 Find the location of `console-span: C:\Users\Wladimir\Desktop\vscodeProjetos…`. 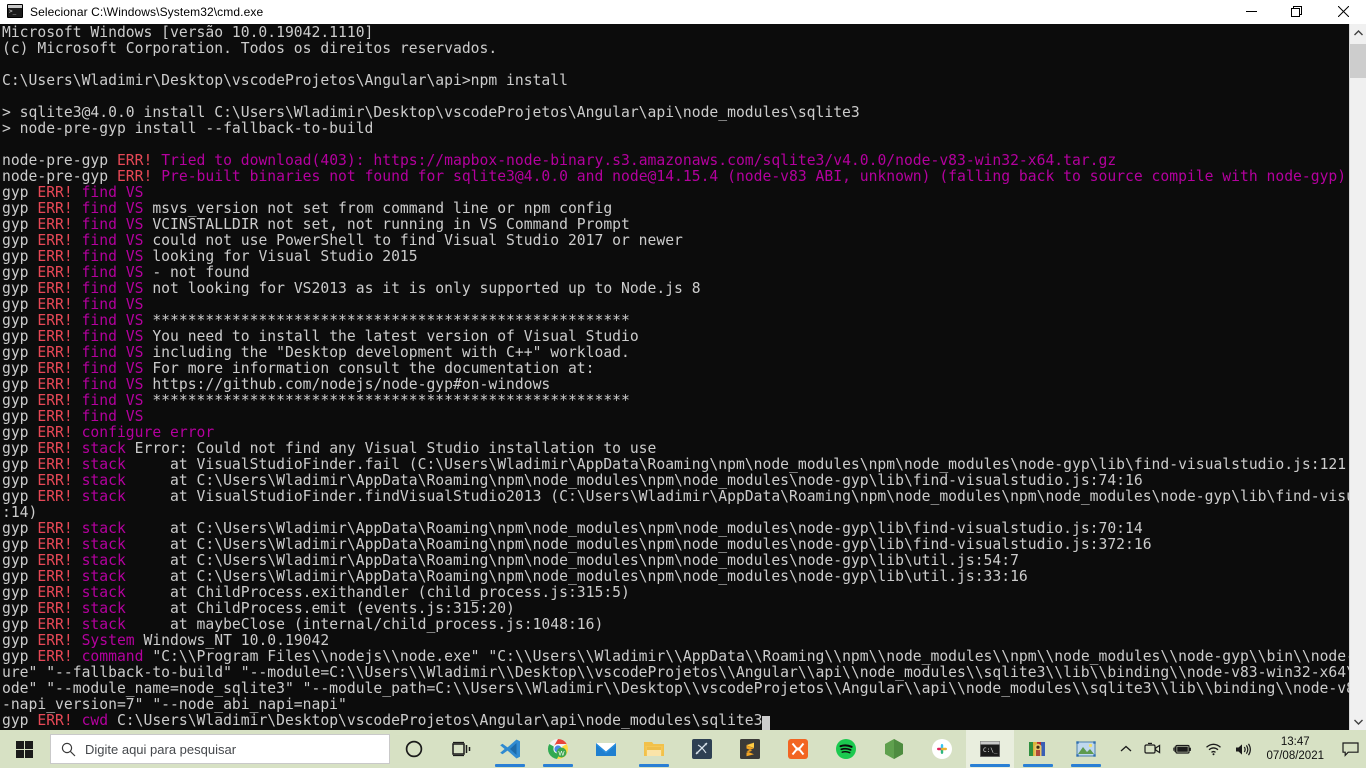

console-span: C:\Users\Wladimir\Desktop\vscodeProjetos… is located at coordinates (435, 720).